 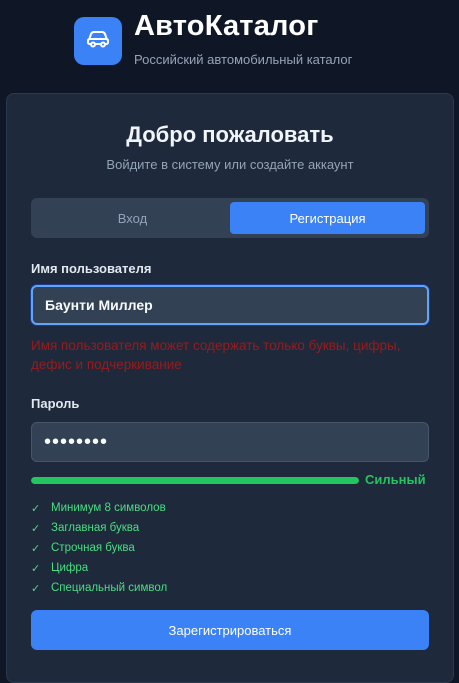 What do you see at coordinates (132, 218) in the screenshot?
I see `tab-login: Вход` at bounding box center [132, 218].